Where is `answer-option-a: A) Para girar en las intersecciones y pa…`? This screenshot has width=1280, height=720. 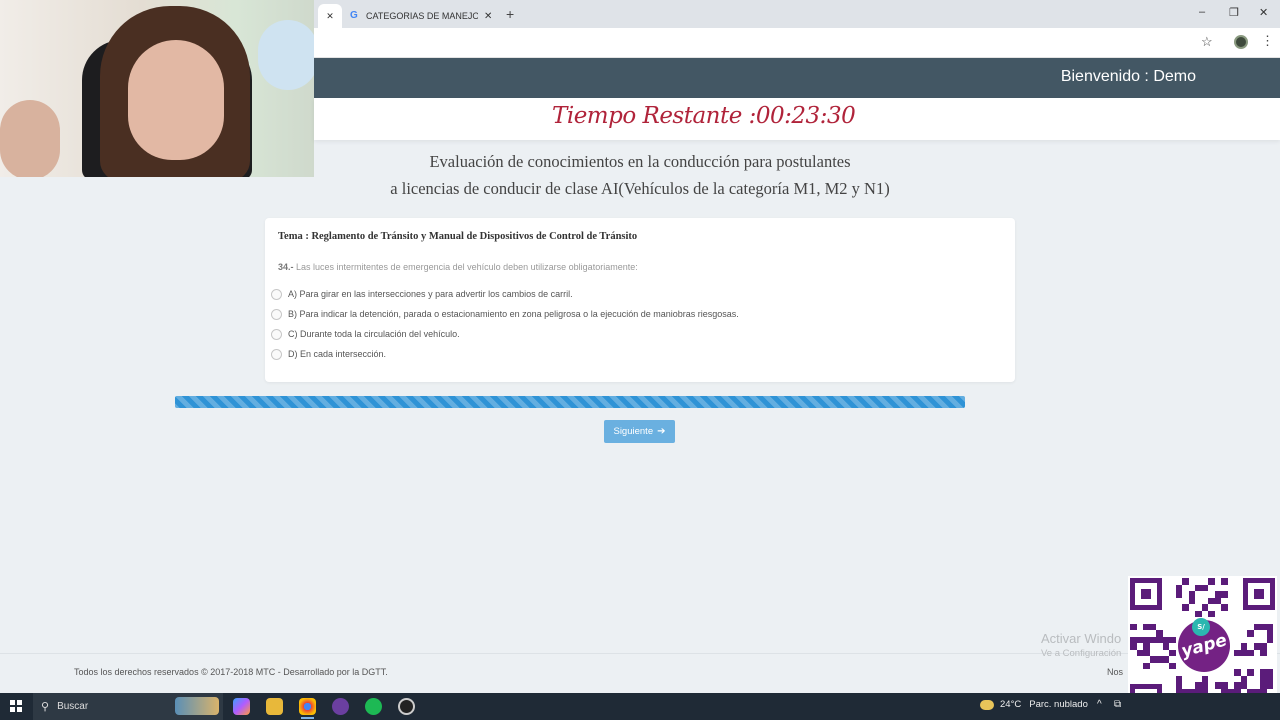
answer-option-a: A) Para girar en las intersecciones y pa… is located at coordinates (422, 294).